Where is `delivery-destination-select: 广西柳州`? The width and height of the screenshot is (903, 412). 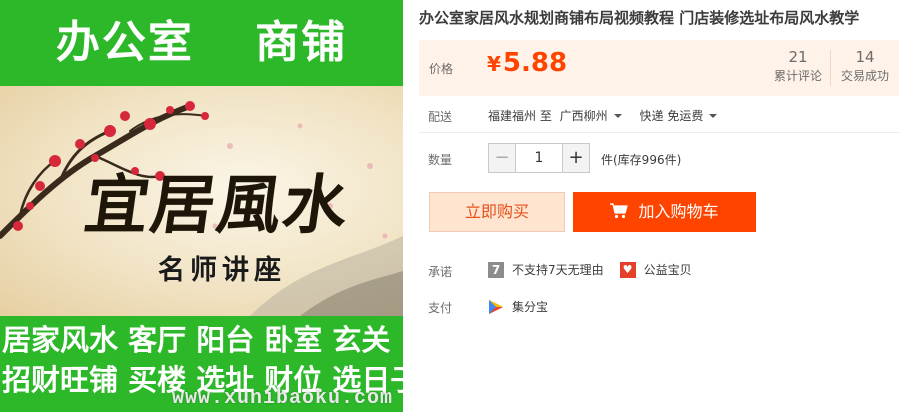 delivery-destination-select: 广西柳州 is located at coordinates (600, 116).